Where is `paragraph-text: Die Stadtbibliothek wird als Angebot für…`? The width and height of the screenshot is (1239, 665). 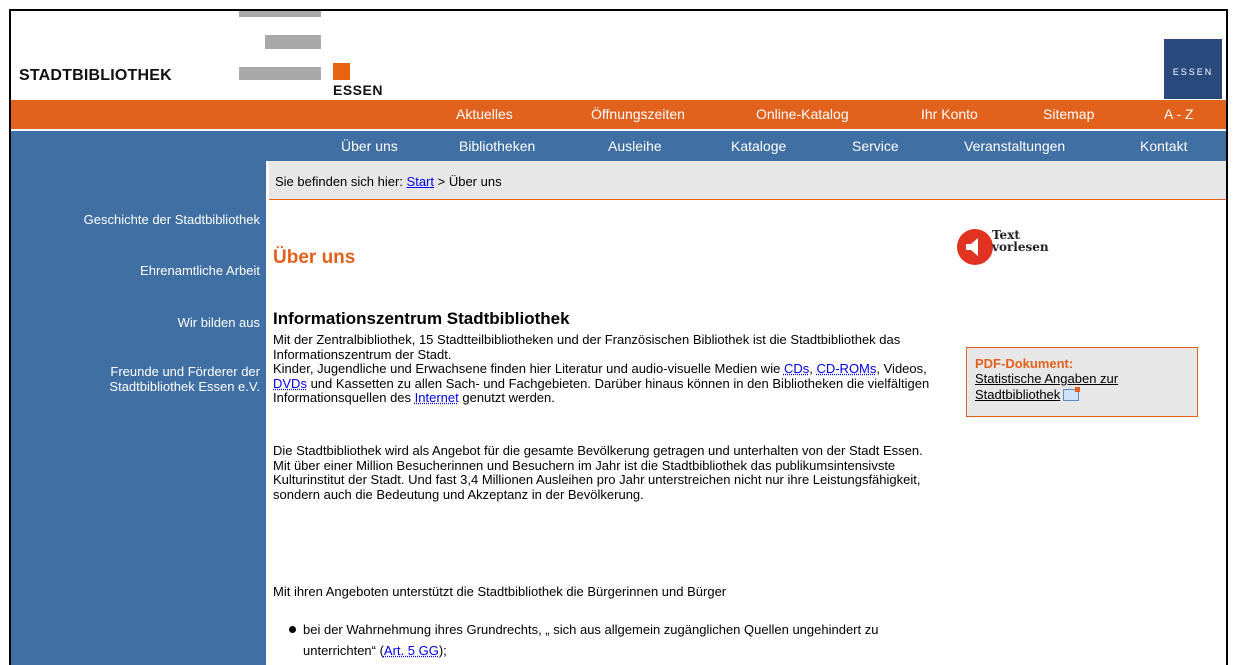 paragraph-text: Die Stadtbibliothek wird als Angebot für… is located at coordinates (598, 450).